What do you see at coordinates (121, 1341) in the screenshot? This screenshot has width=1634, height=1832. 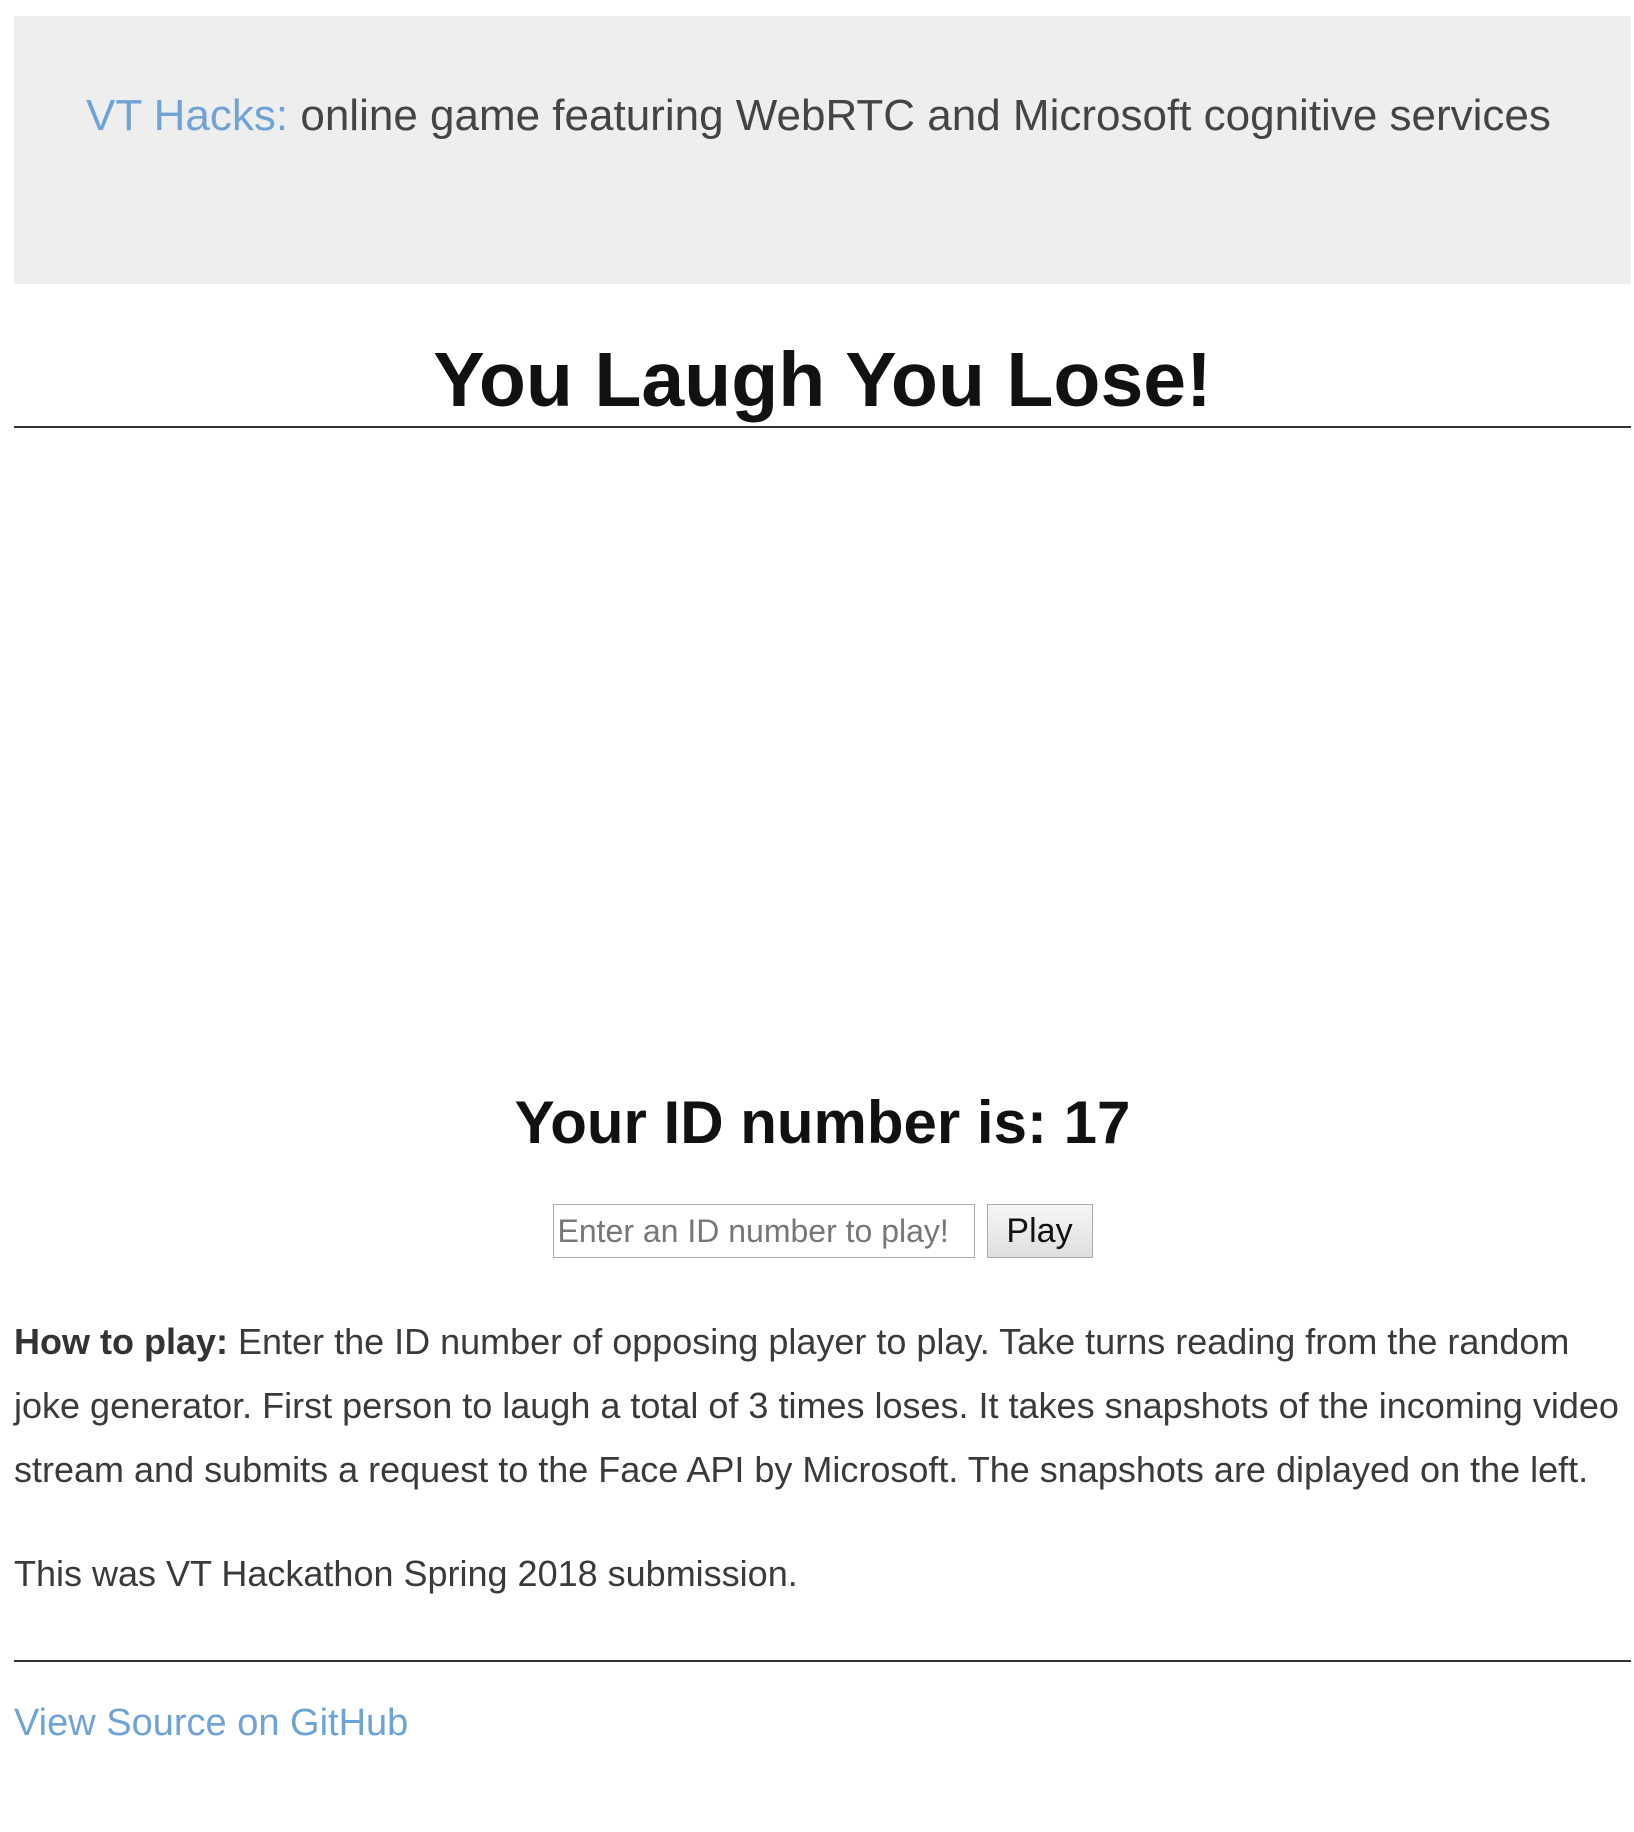 I see `how-to-play-label: How to play:` at bounding box center [121, 1341].